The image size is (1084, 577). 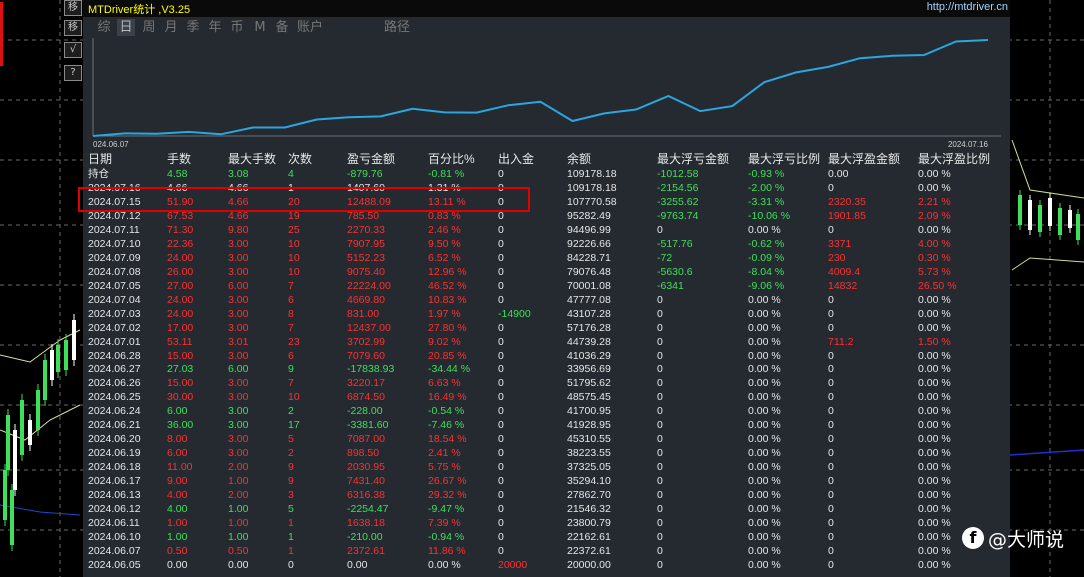 What do you see at coordinates (179, 159) in the screenshot?
I see `column-header: 手数` at bounding box center [179, 159].